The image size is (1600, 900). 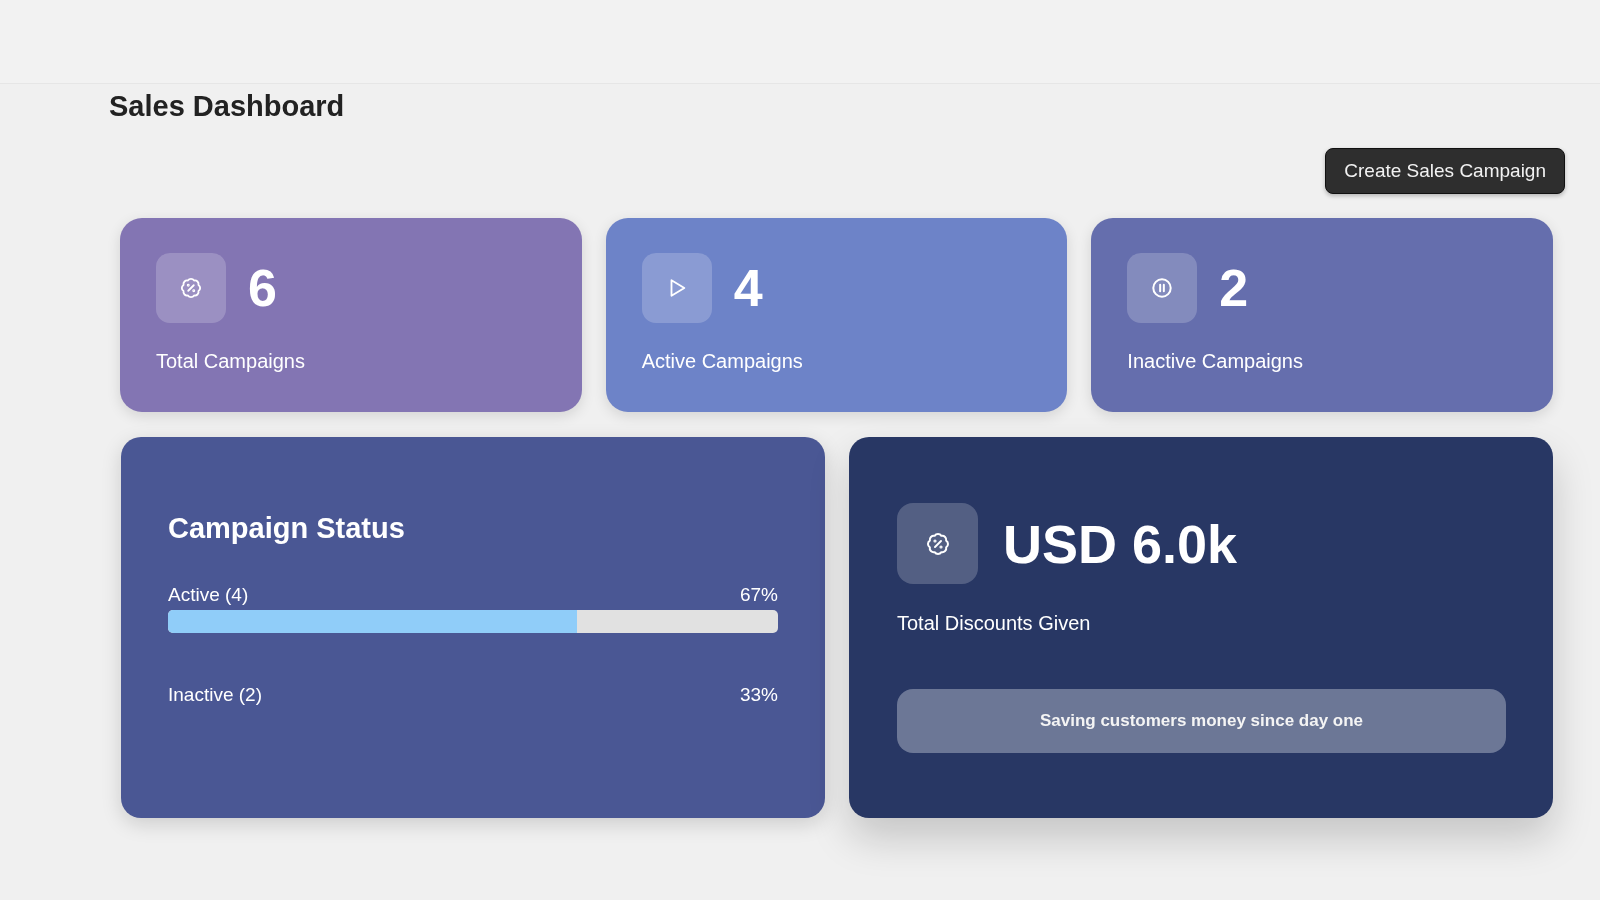 What do you see at coordinates (722, 361) in the screenshot?
I see `stat-label: Active Campaigns` at bounding box center [722, 361].